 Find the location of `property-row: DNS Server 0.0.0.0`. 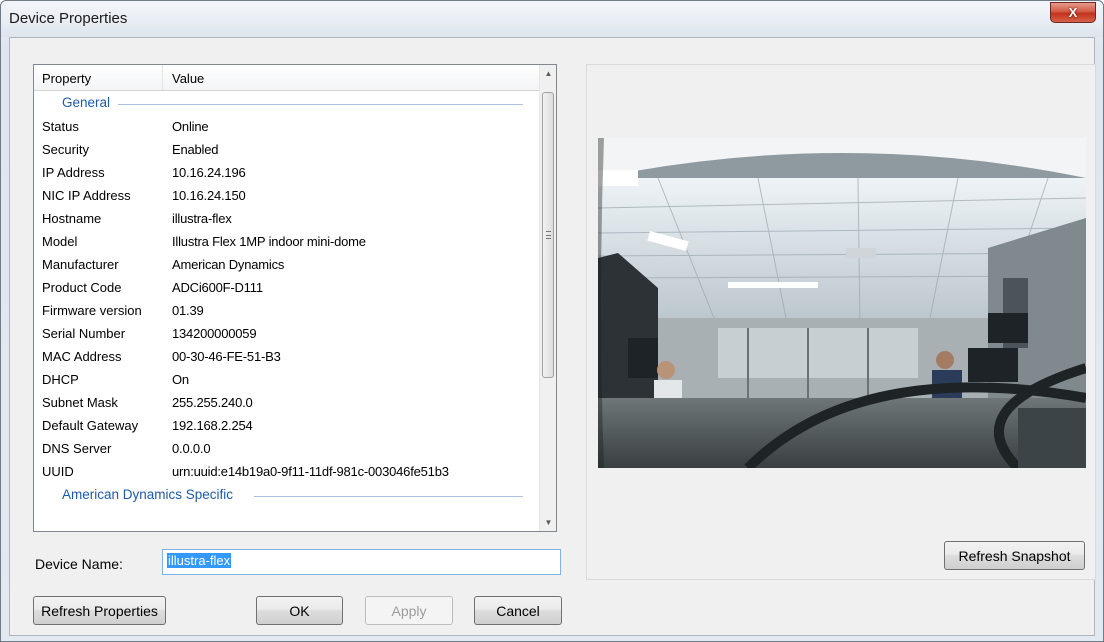

property-row: DNS Server 0.0.0.0 is located at coordinates (286, 449).